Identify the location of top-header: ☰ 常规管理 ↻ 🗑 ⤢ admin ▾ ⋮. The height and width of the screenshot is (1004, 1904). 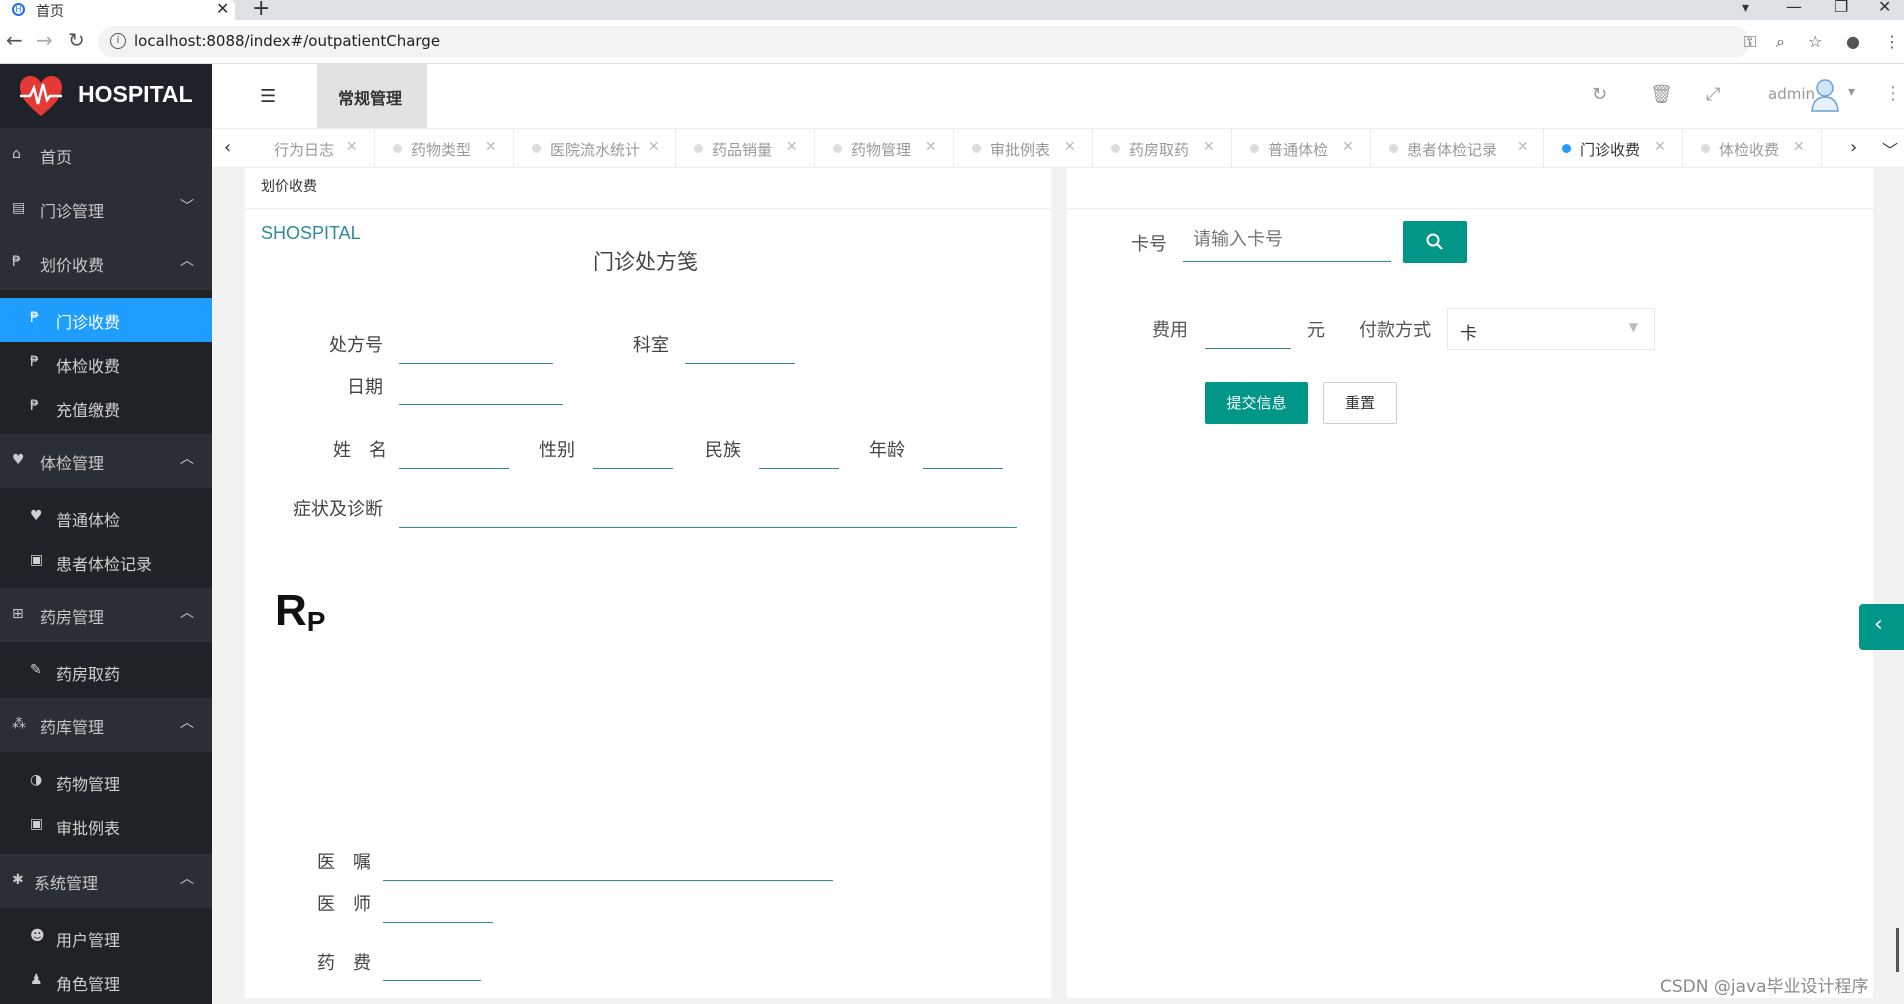
(1058, 96).